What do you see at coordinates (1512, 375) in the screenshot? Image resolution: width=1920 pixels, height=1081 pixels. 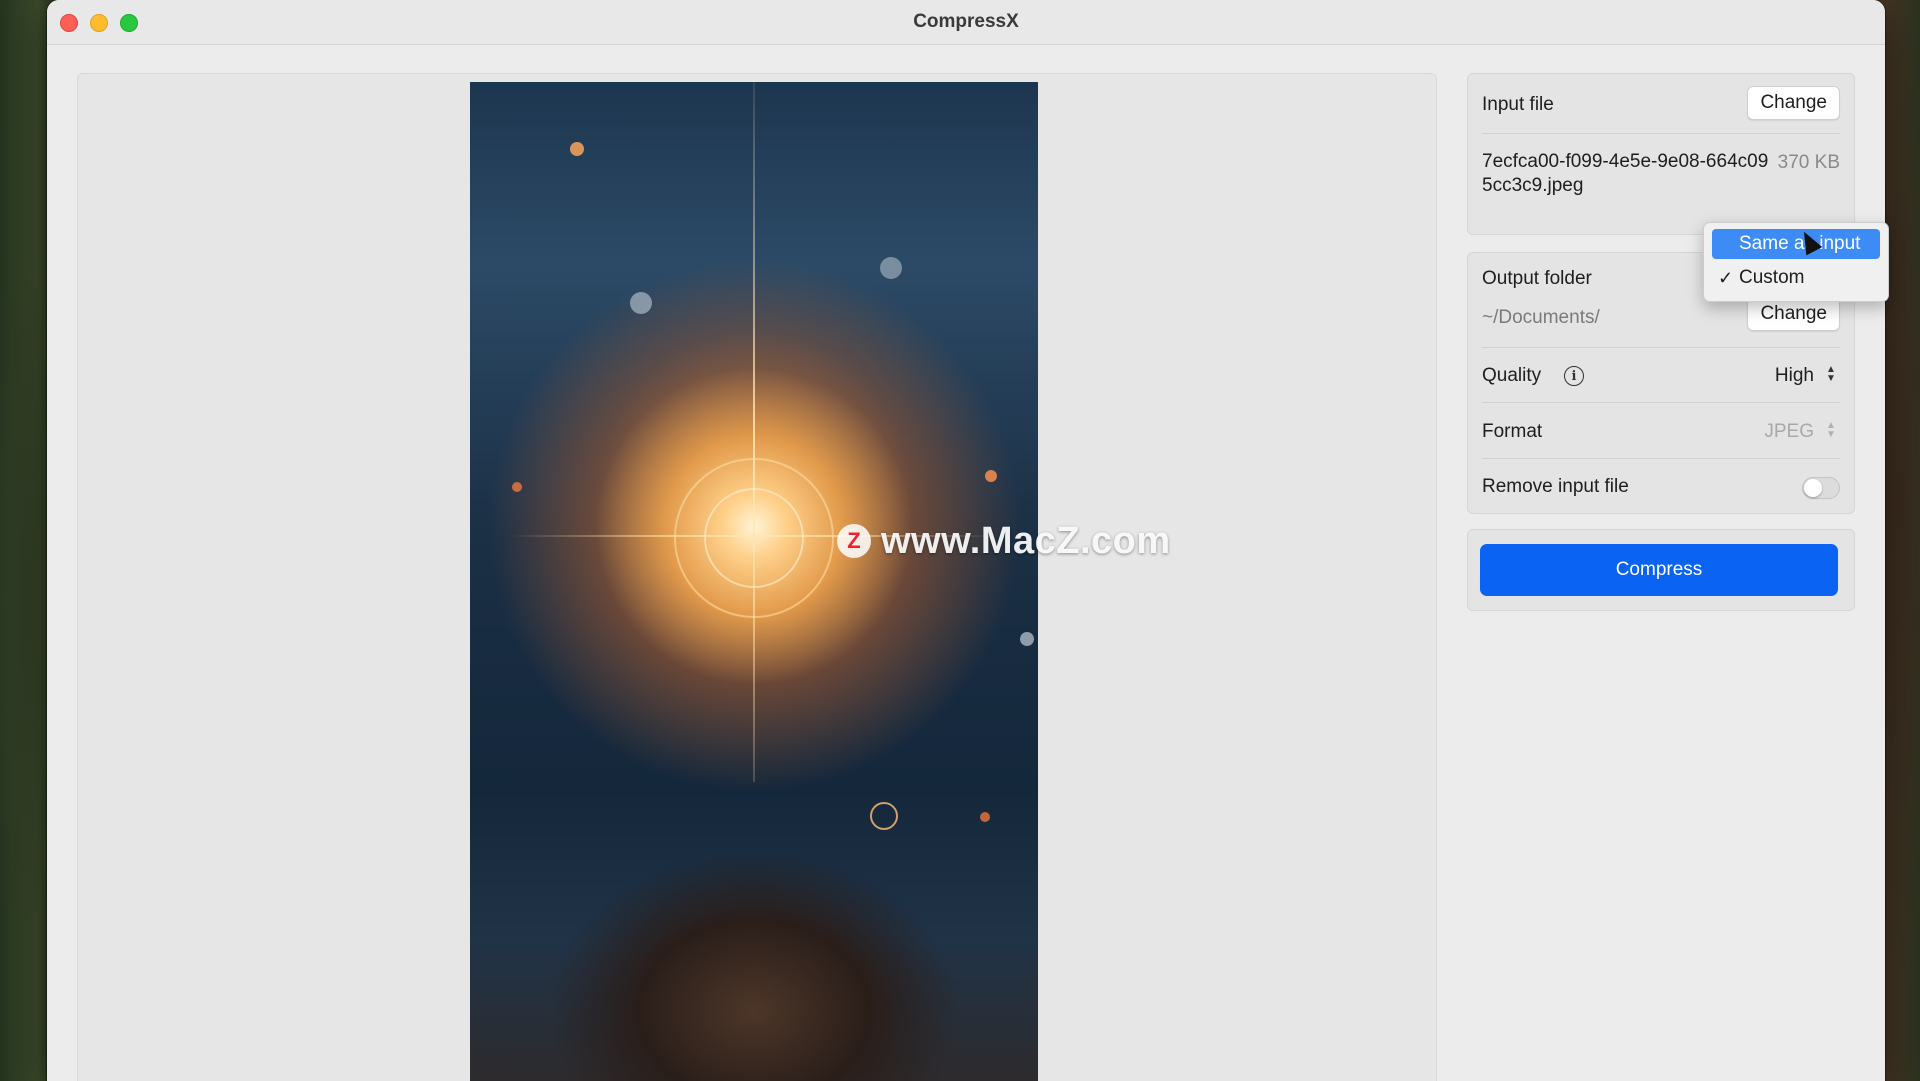 I see `quality-label: Quality` at bounding box center [1512, 375].